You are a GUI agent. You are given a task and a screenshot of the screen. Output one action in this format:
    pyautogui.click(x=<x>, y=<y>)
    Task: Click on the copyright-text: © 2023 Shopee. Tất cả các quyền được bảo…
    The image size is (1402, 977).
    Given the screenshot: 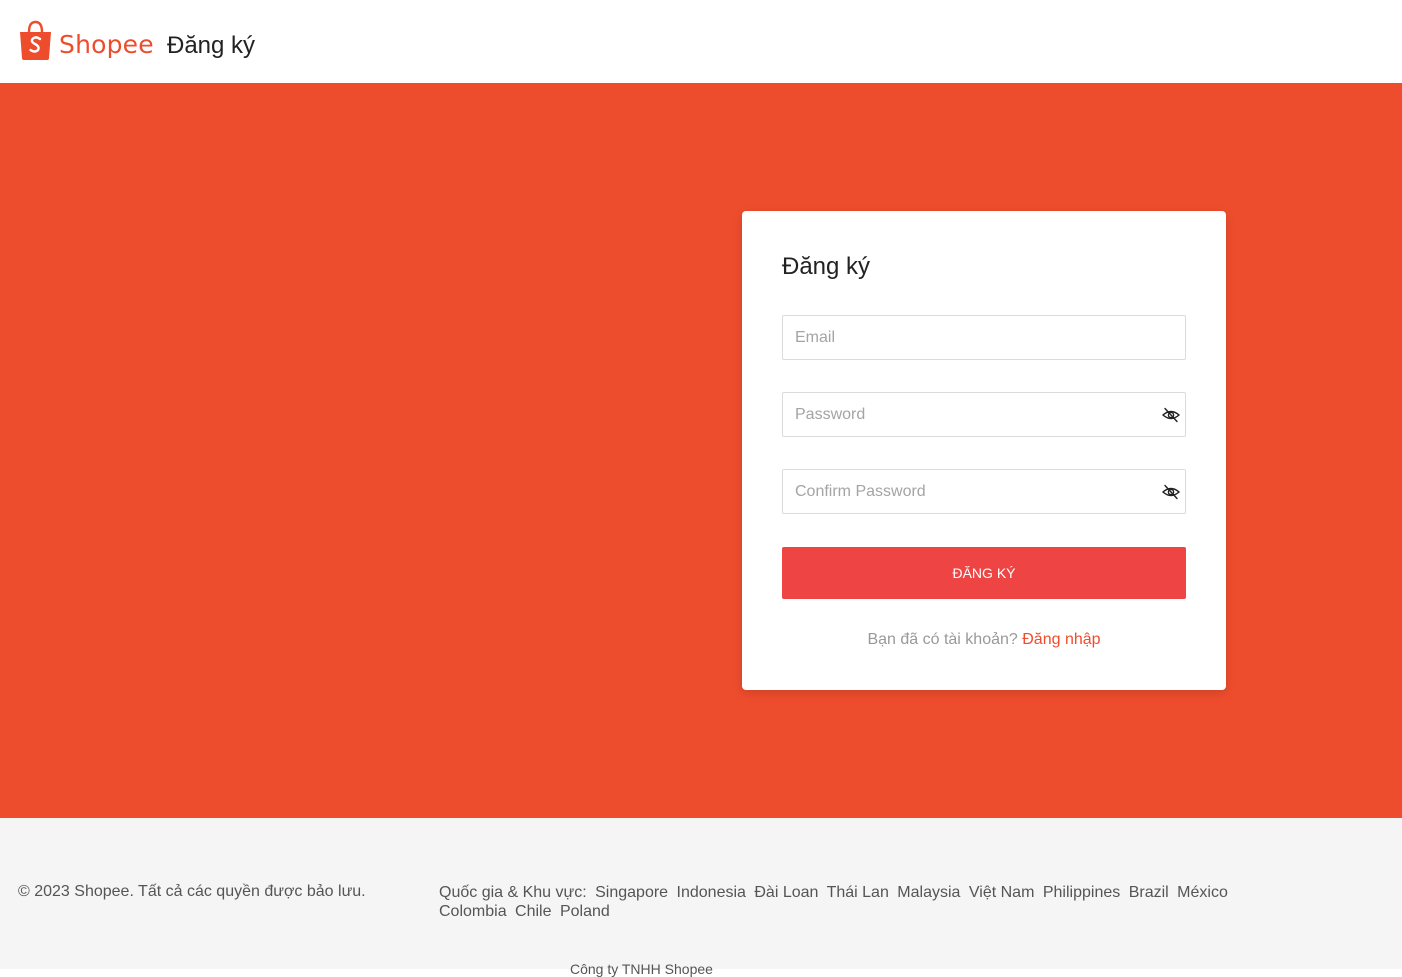 What is the action you would take?
    pyautogui.click(x=192, y=891)
    